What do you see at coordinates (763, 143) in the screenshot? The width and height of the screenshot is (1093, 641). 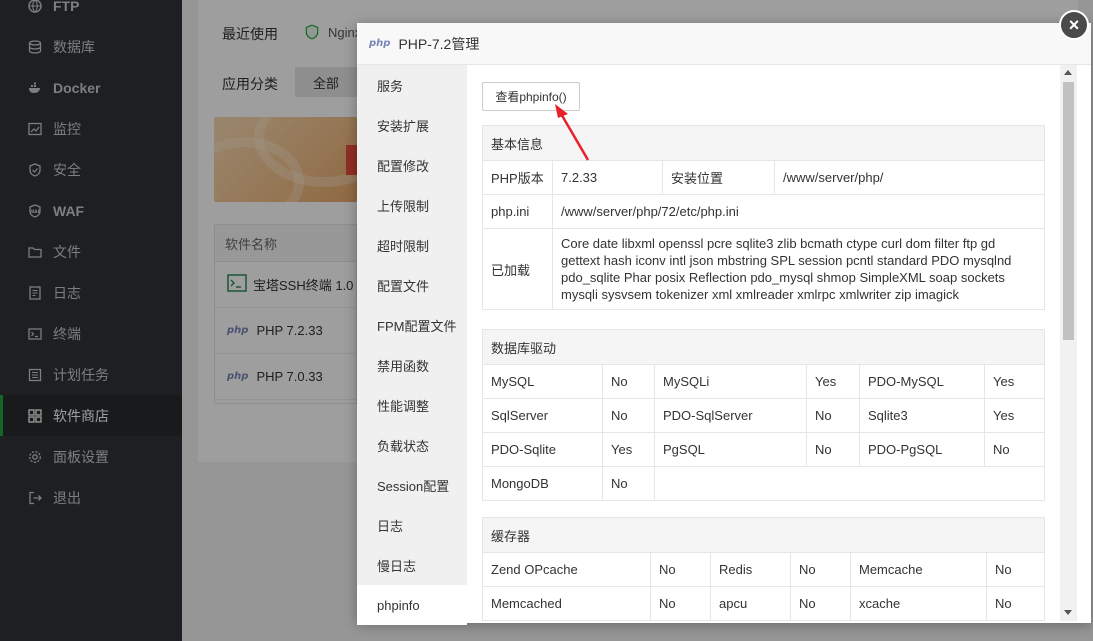 I see `section-title: 基本信息` at bounding box center [763, 143].